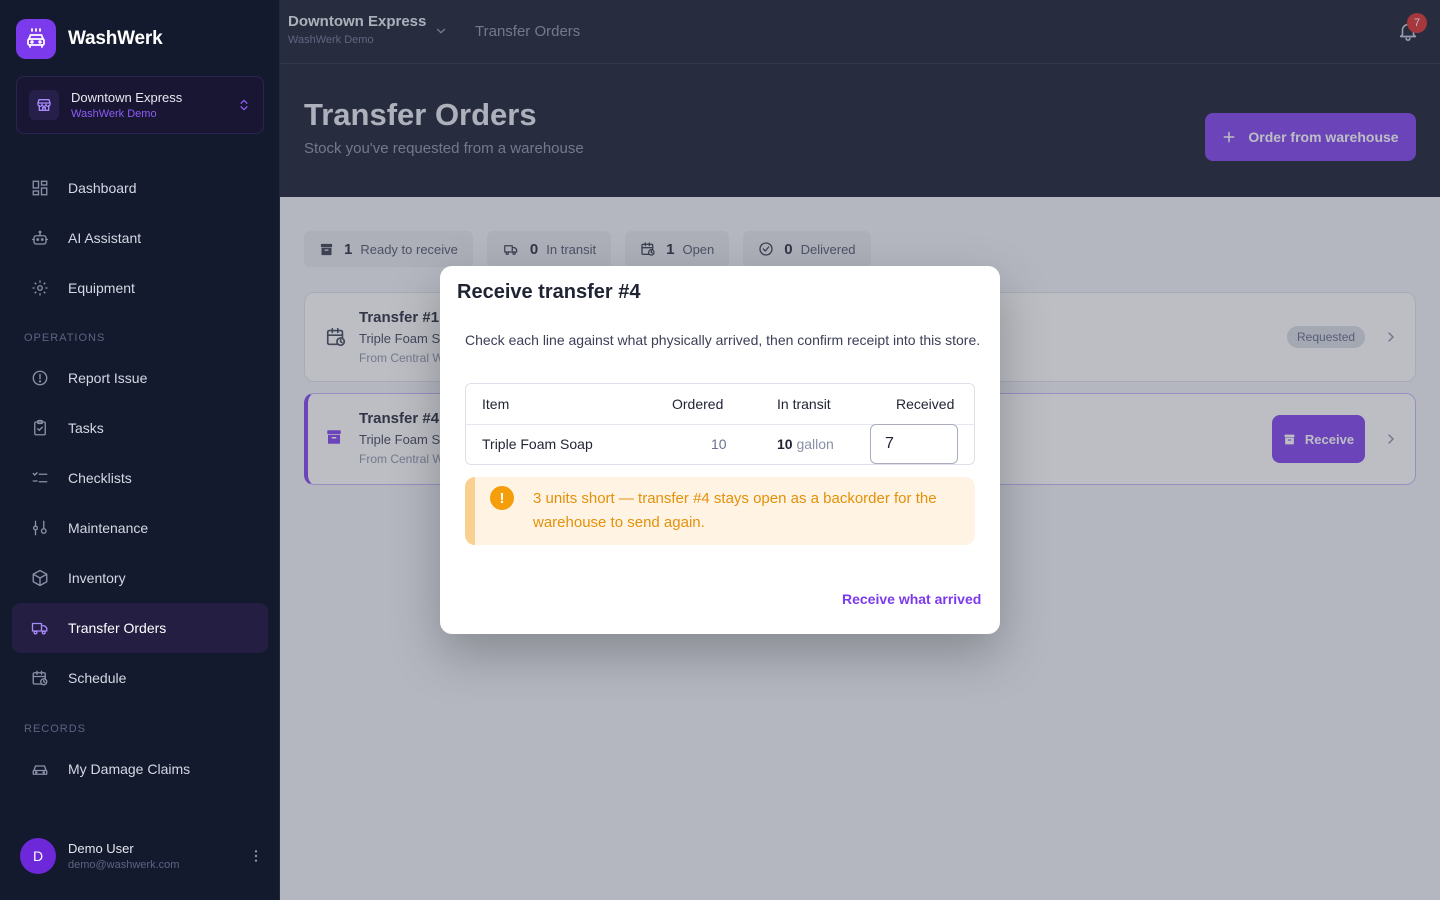 This screenshot has width=1440, height=900. I want to click on gear-icon, so click(40, 288).